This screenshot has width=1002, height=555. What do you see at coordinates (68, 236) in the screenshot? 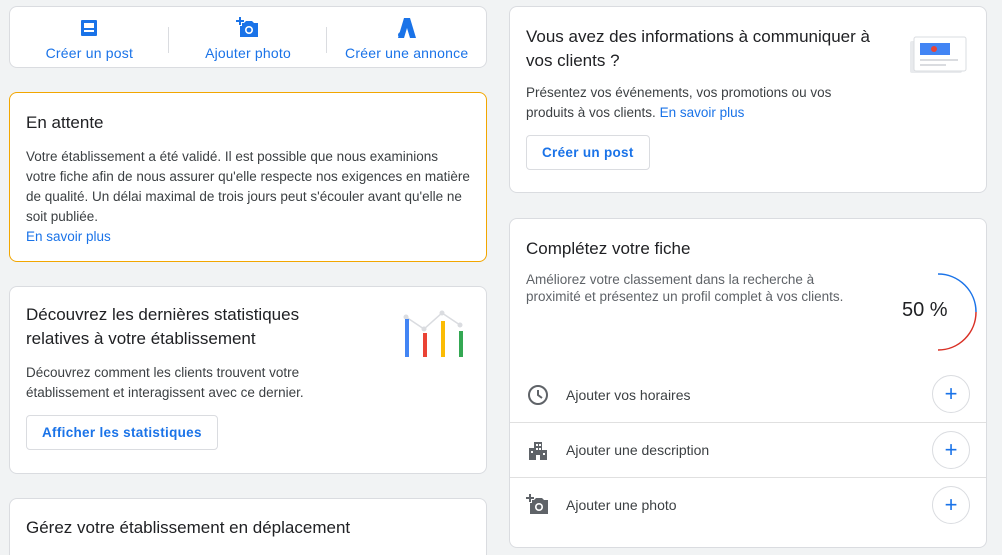
I see `pending-learn-more-link: En savoir plus` at bounding box center [68, 236].